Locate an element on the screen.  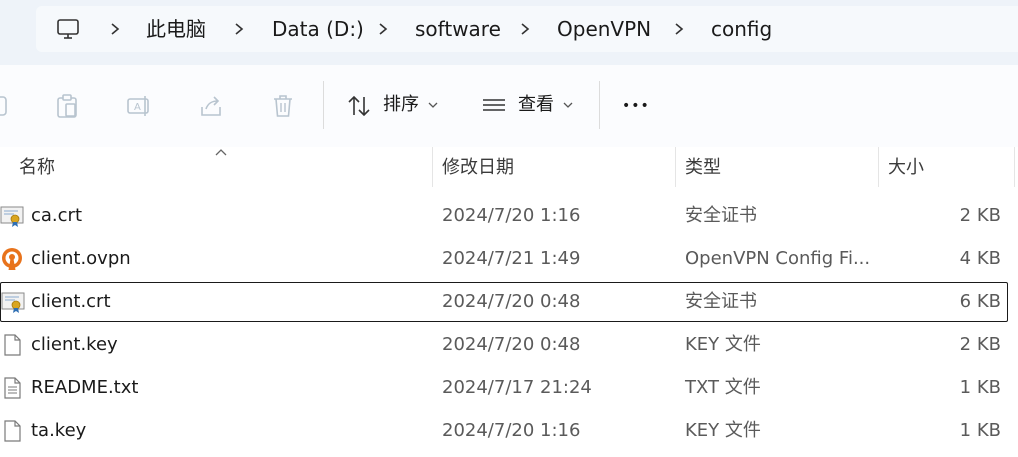
paste-icon is located at coordinates (67, 106).